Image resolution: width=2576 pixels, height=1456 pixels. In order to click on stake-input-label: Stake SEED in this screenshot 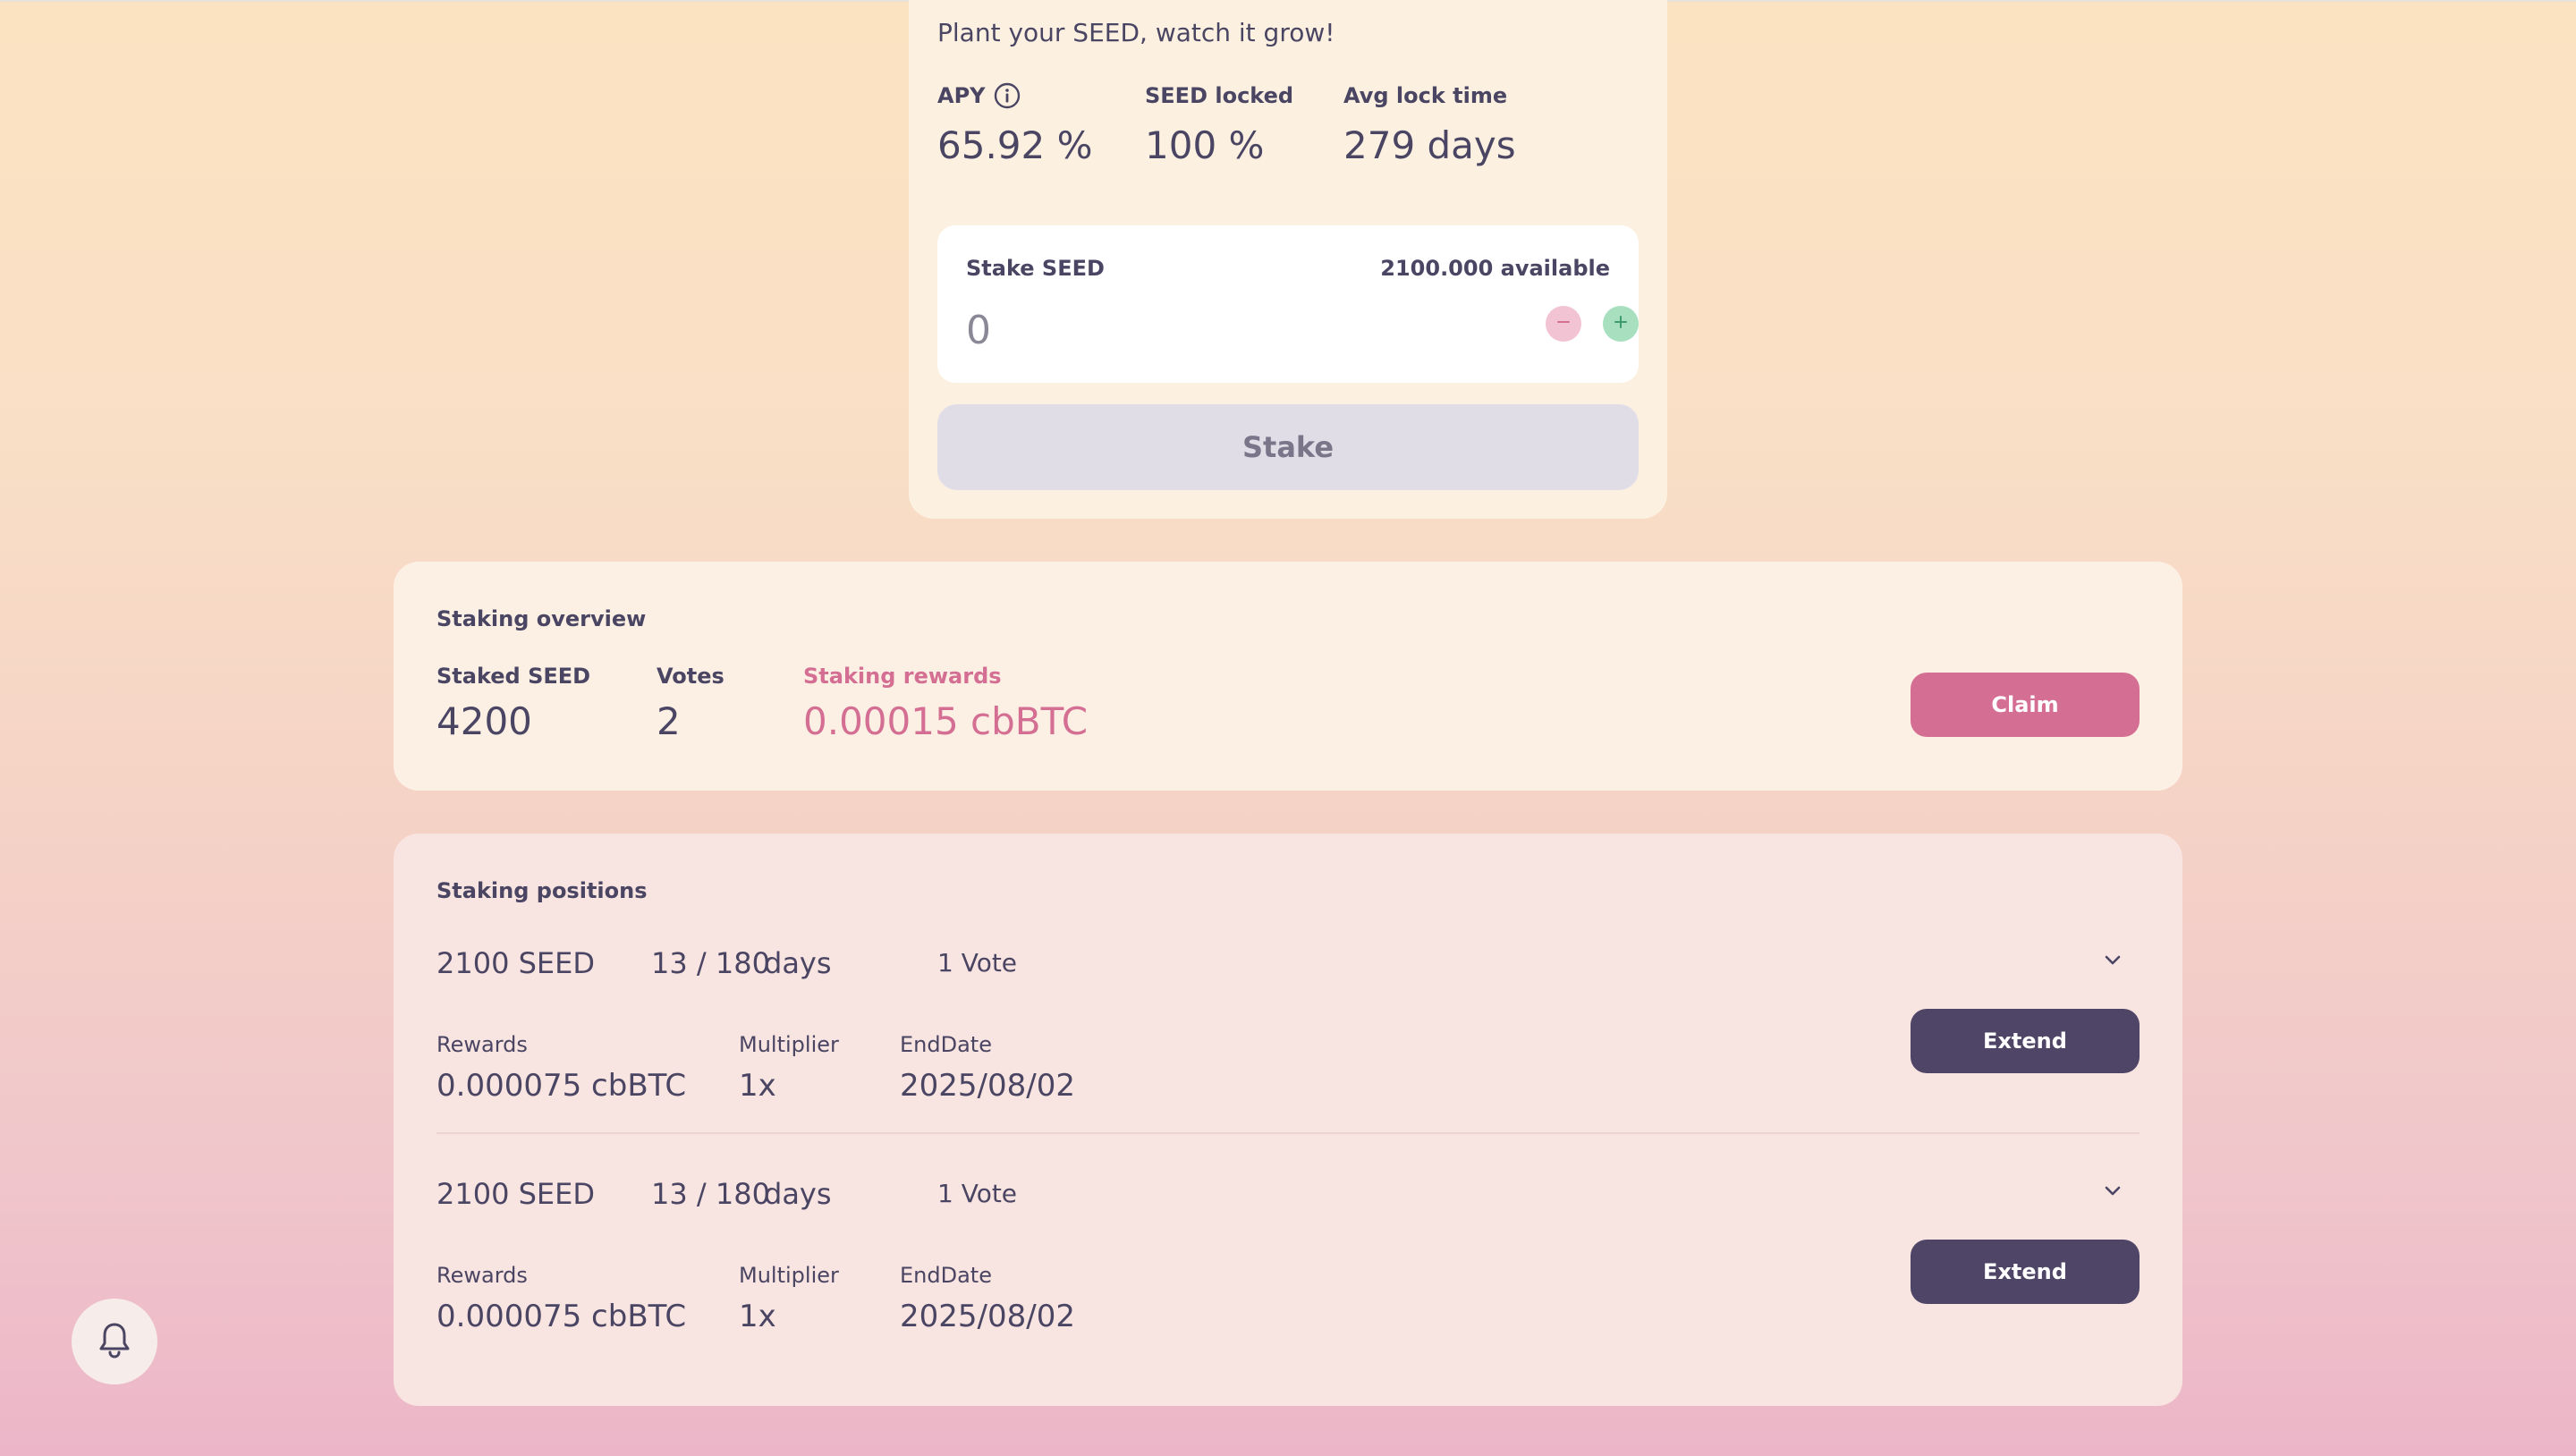, I will do `click(1035, 268)`.